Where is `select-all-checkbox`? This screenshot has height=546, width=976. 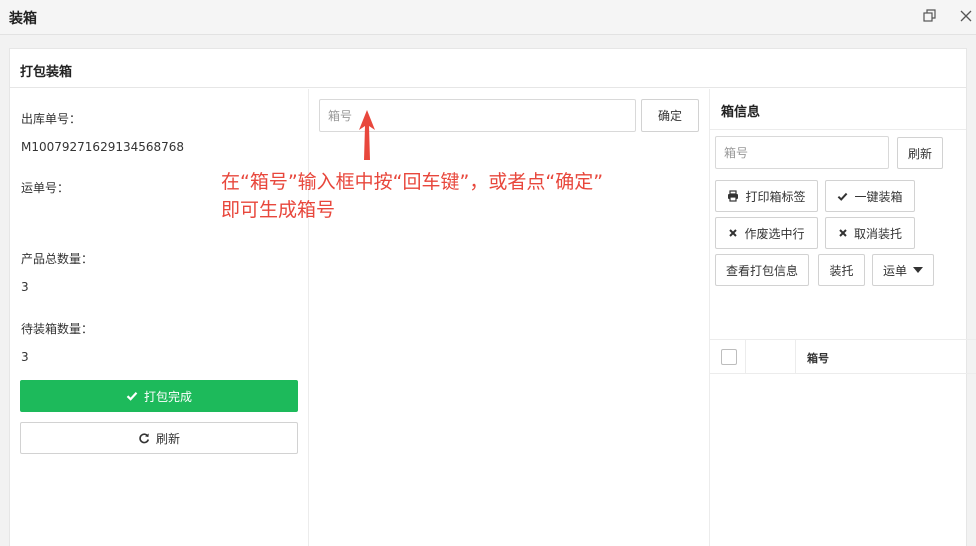
select-all-checkbox is located at coordinates (729, 357).